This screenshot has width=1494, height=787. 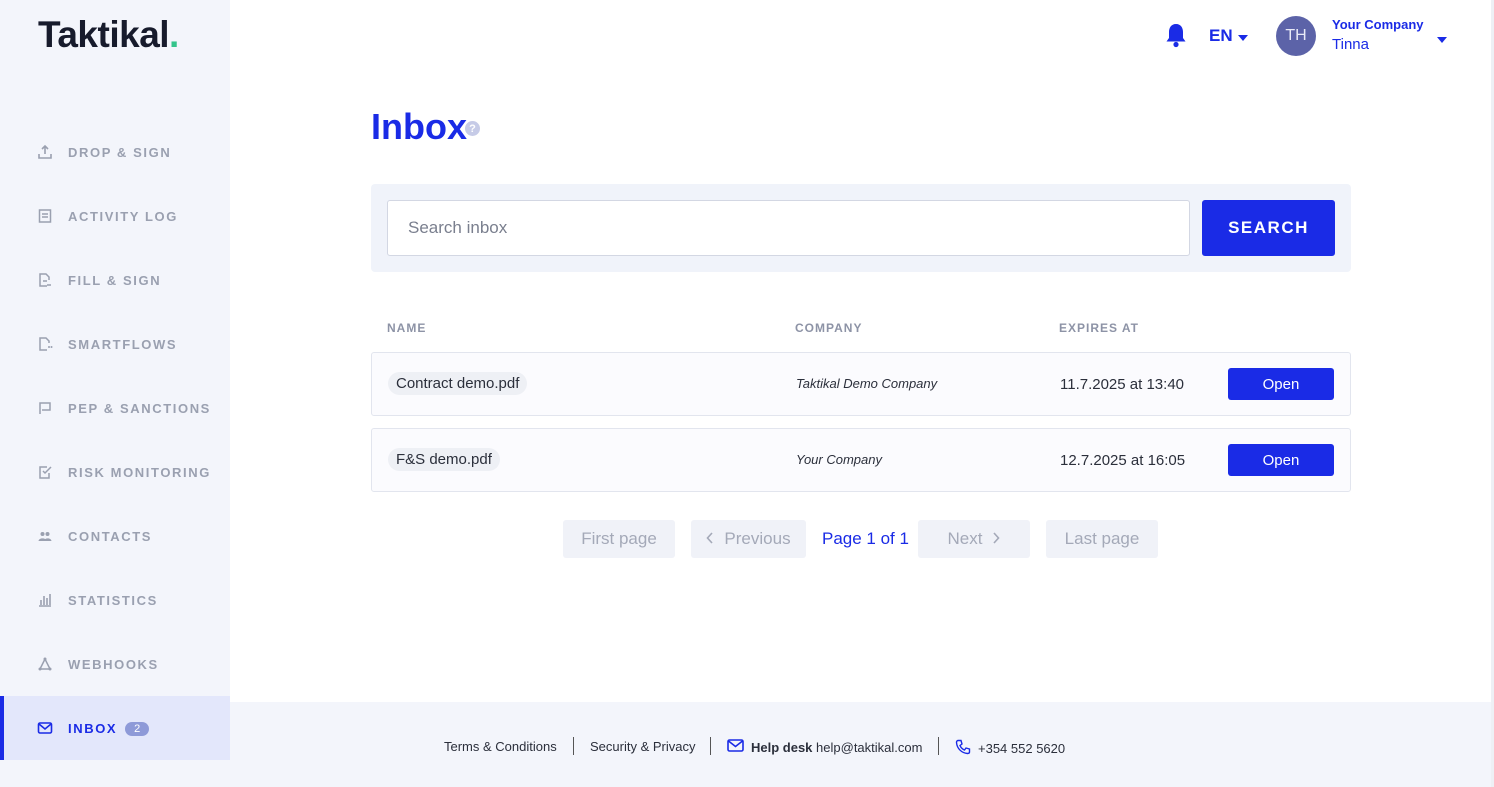 I want to click on file-name: F&S demo.pdf, so click(x=444, y=459).